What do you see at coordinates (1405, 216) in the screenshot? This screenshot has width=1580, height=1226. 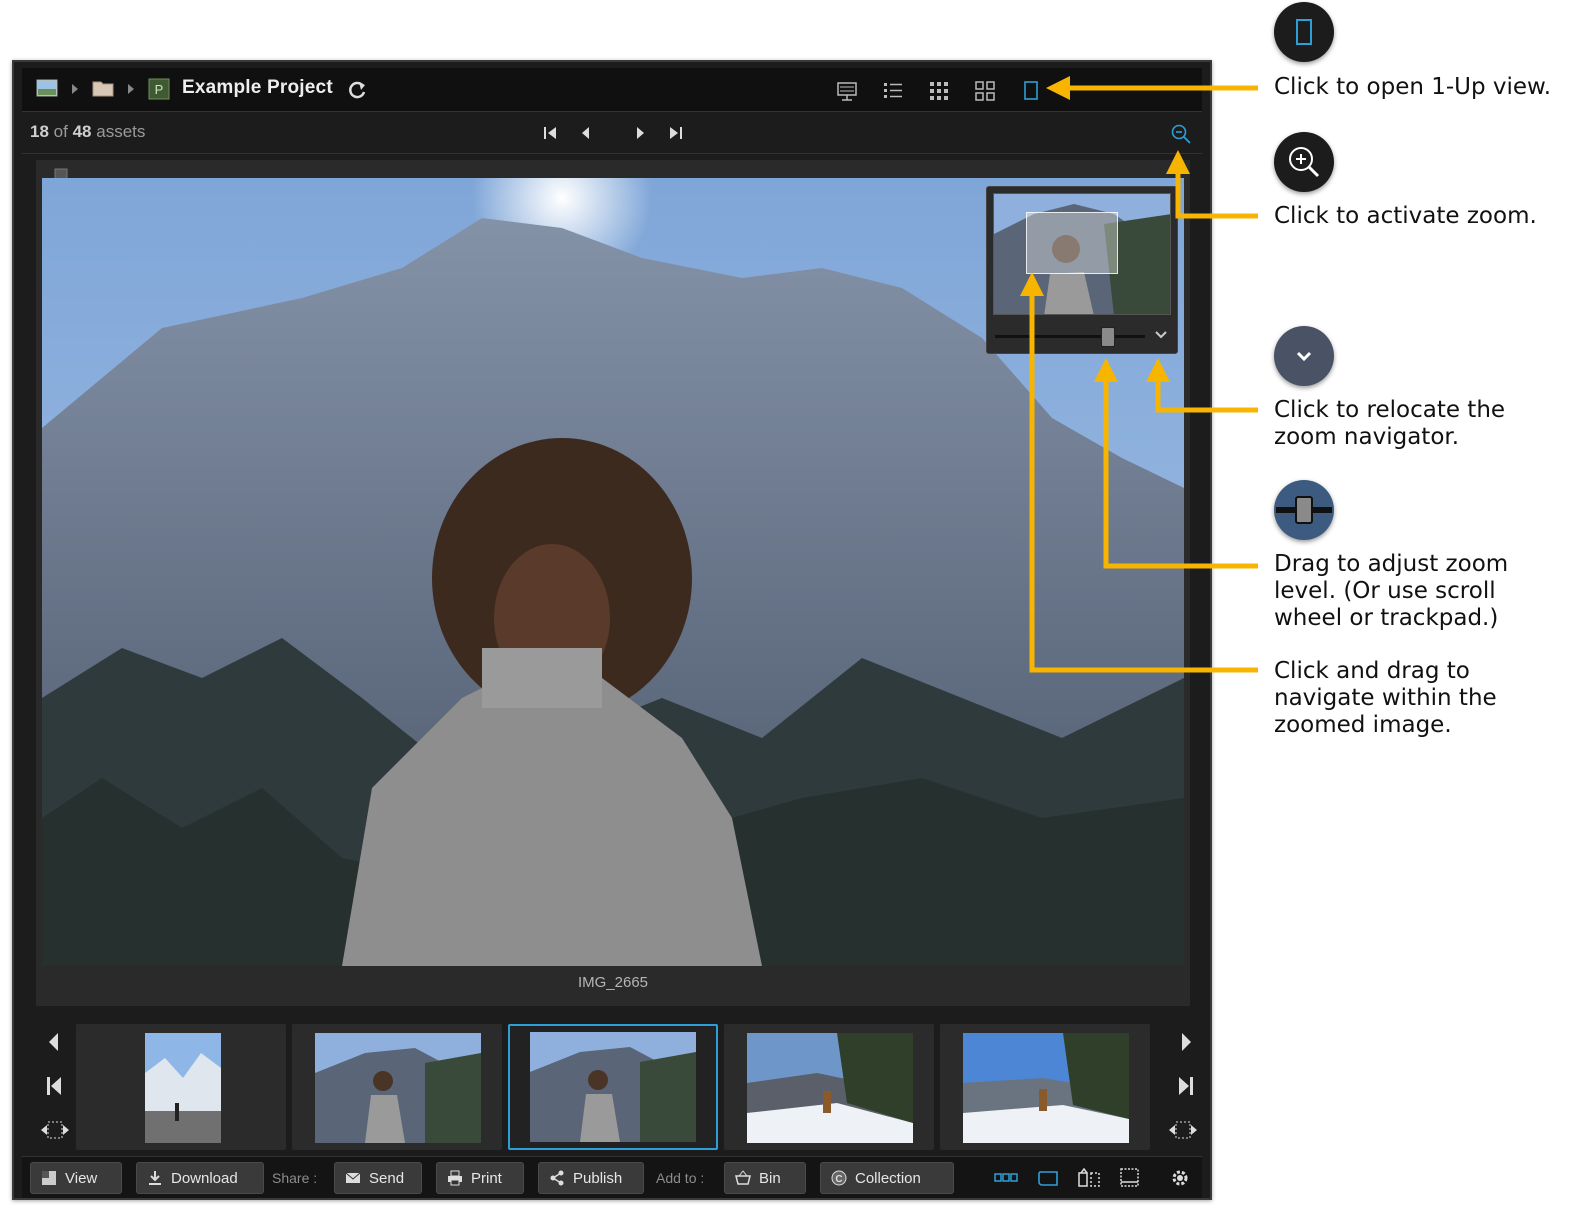 I see `callout-zoom-text: Click to activate zoom.` at bounding box center [1405, 216].